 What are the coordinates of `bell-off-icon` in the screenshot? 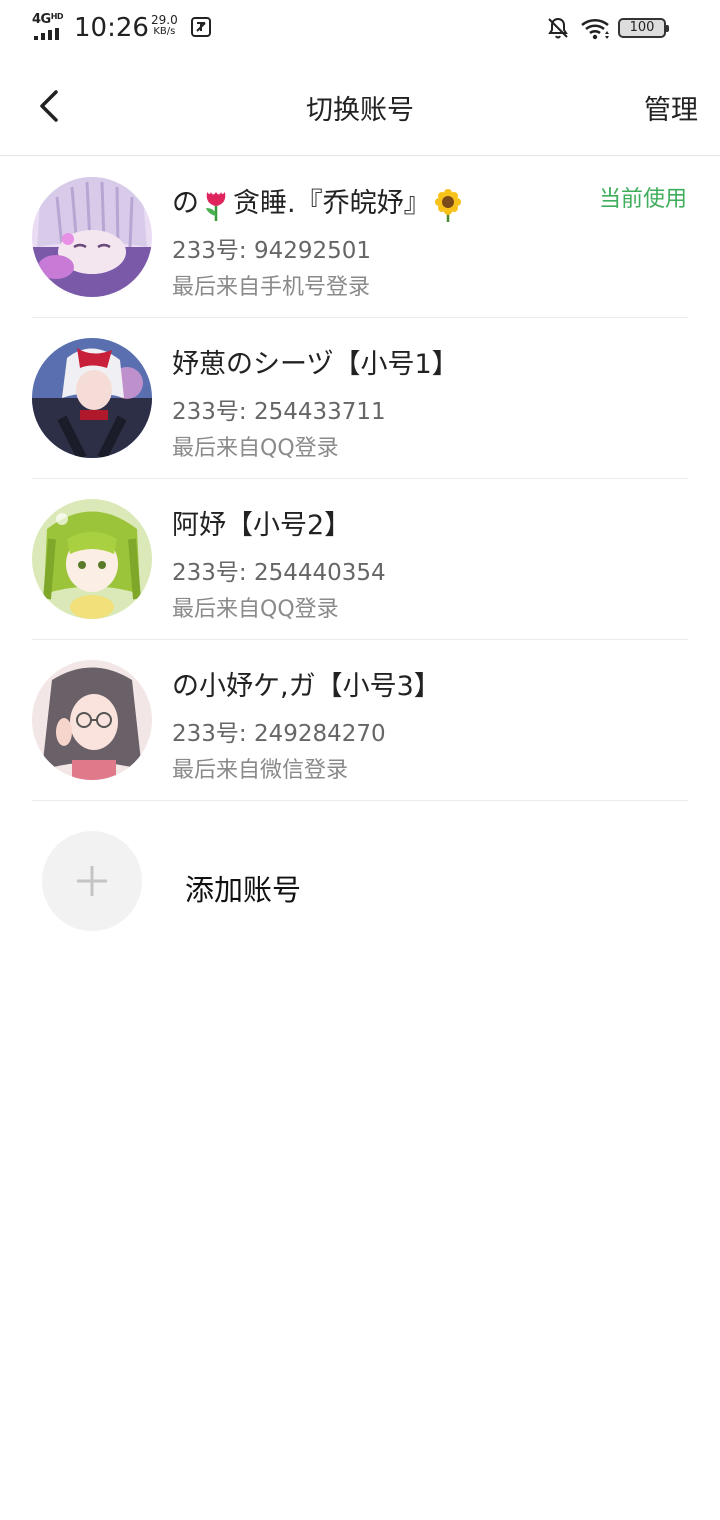 It's located at (558, 28).